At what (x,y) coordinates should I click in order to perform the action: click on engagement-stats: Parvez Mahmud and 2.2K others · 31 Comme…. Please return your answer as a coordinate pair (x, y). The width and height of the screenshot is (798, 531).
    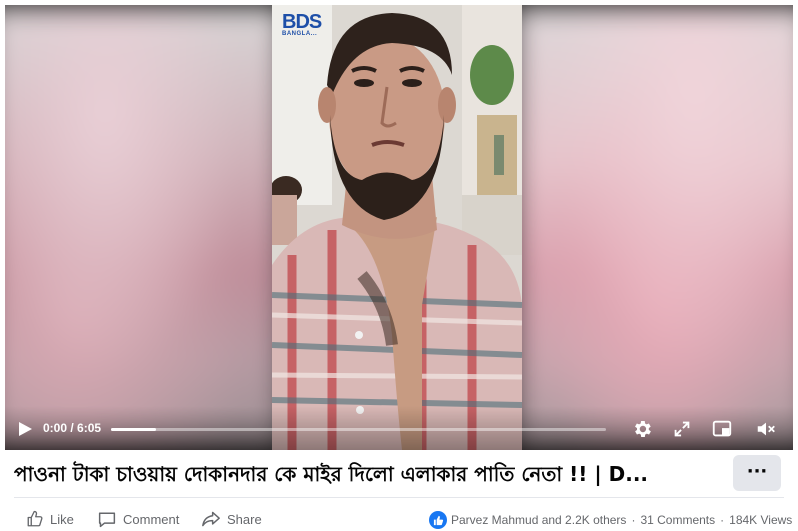
    Looking at the image, I should click on (610, 520).